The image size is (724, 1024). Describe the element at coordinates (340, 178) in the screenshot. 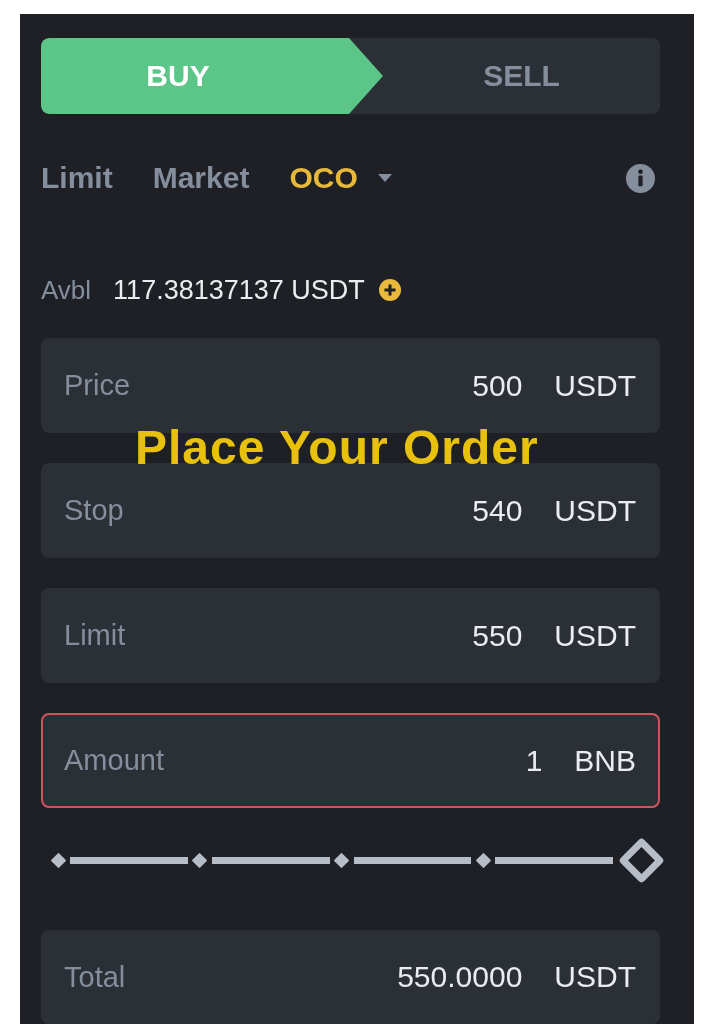

I see `order-type-tab: OCO` at that location.